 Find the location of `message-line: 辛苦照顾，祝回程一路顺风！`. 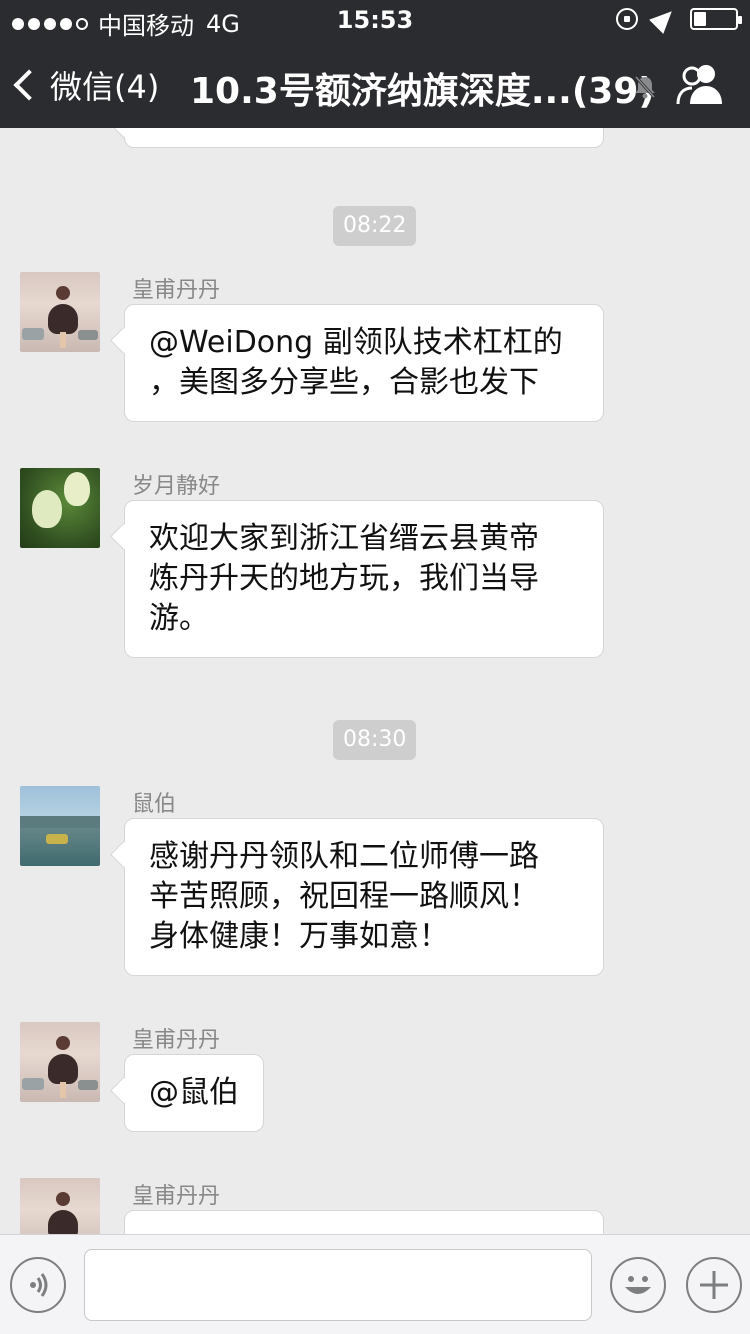

message-line: 辛苦照顾，祝回程一路顺风！ is located at coordinates (344, 896).